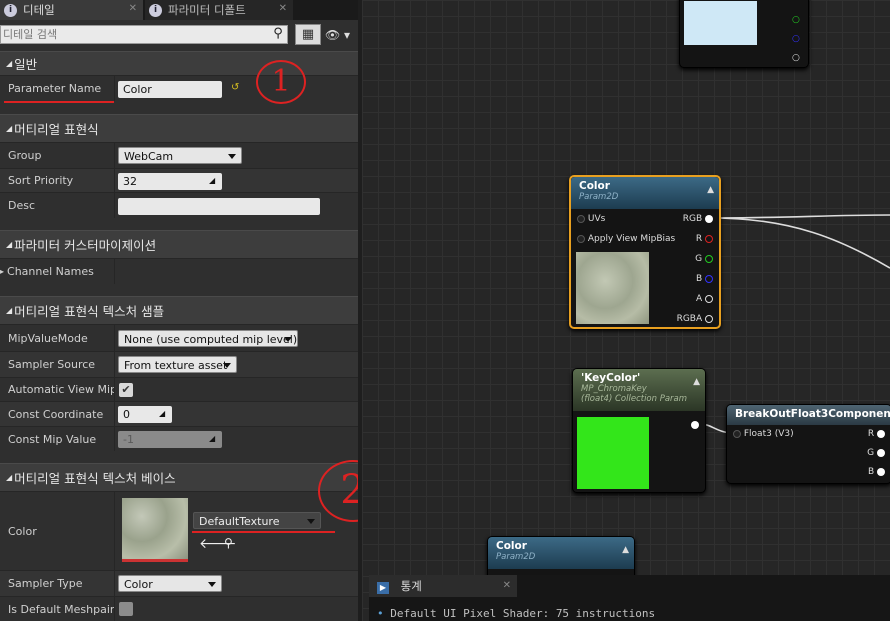 The width and height of the screenshot is (890, 621). I want to click on color-label: Color, so click(22, 531).